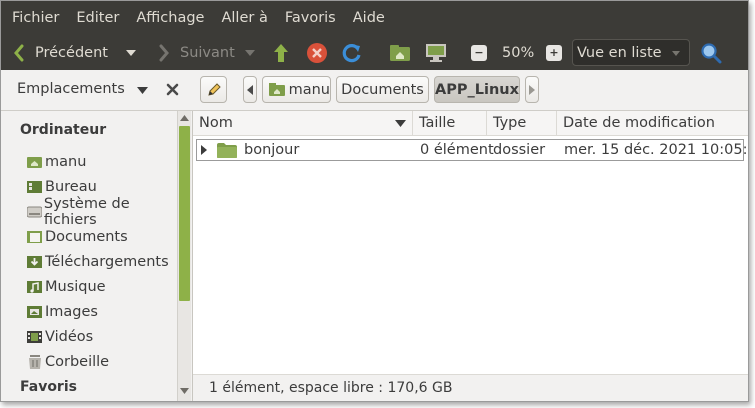 This screenshot has width=755, height=408. I want to click on breadcrumb-scroll-left, so click(250, 89).